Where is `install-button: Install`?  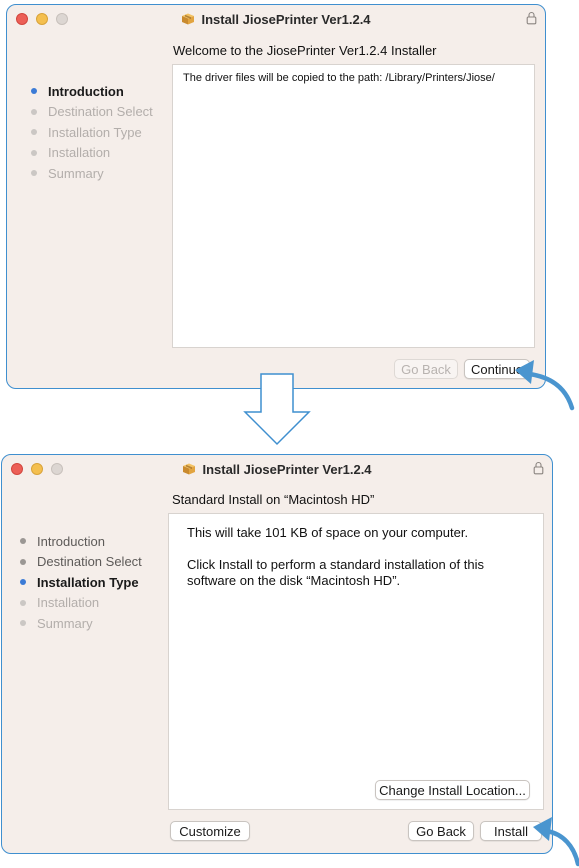
install-button: Install is located at coordinates (511, 831).